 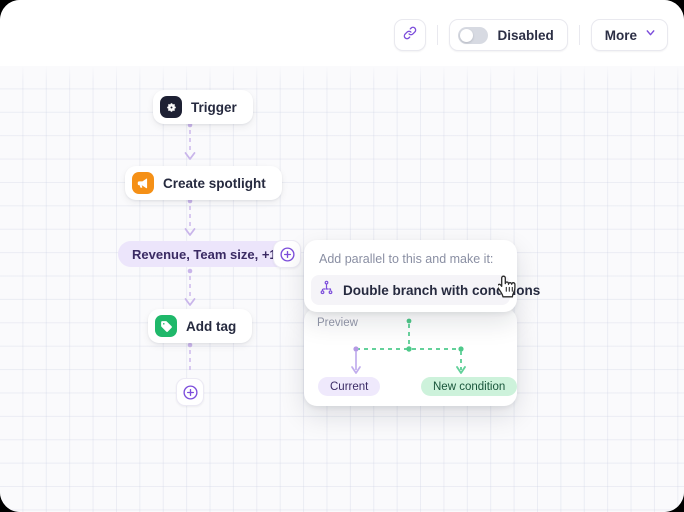 What do you see at coordinates (342, 74) in the screenshot?
I see `canvas-fade` at bounding box center [342, 74].